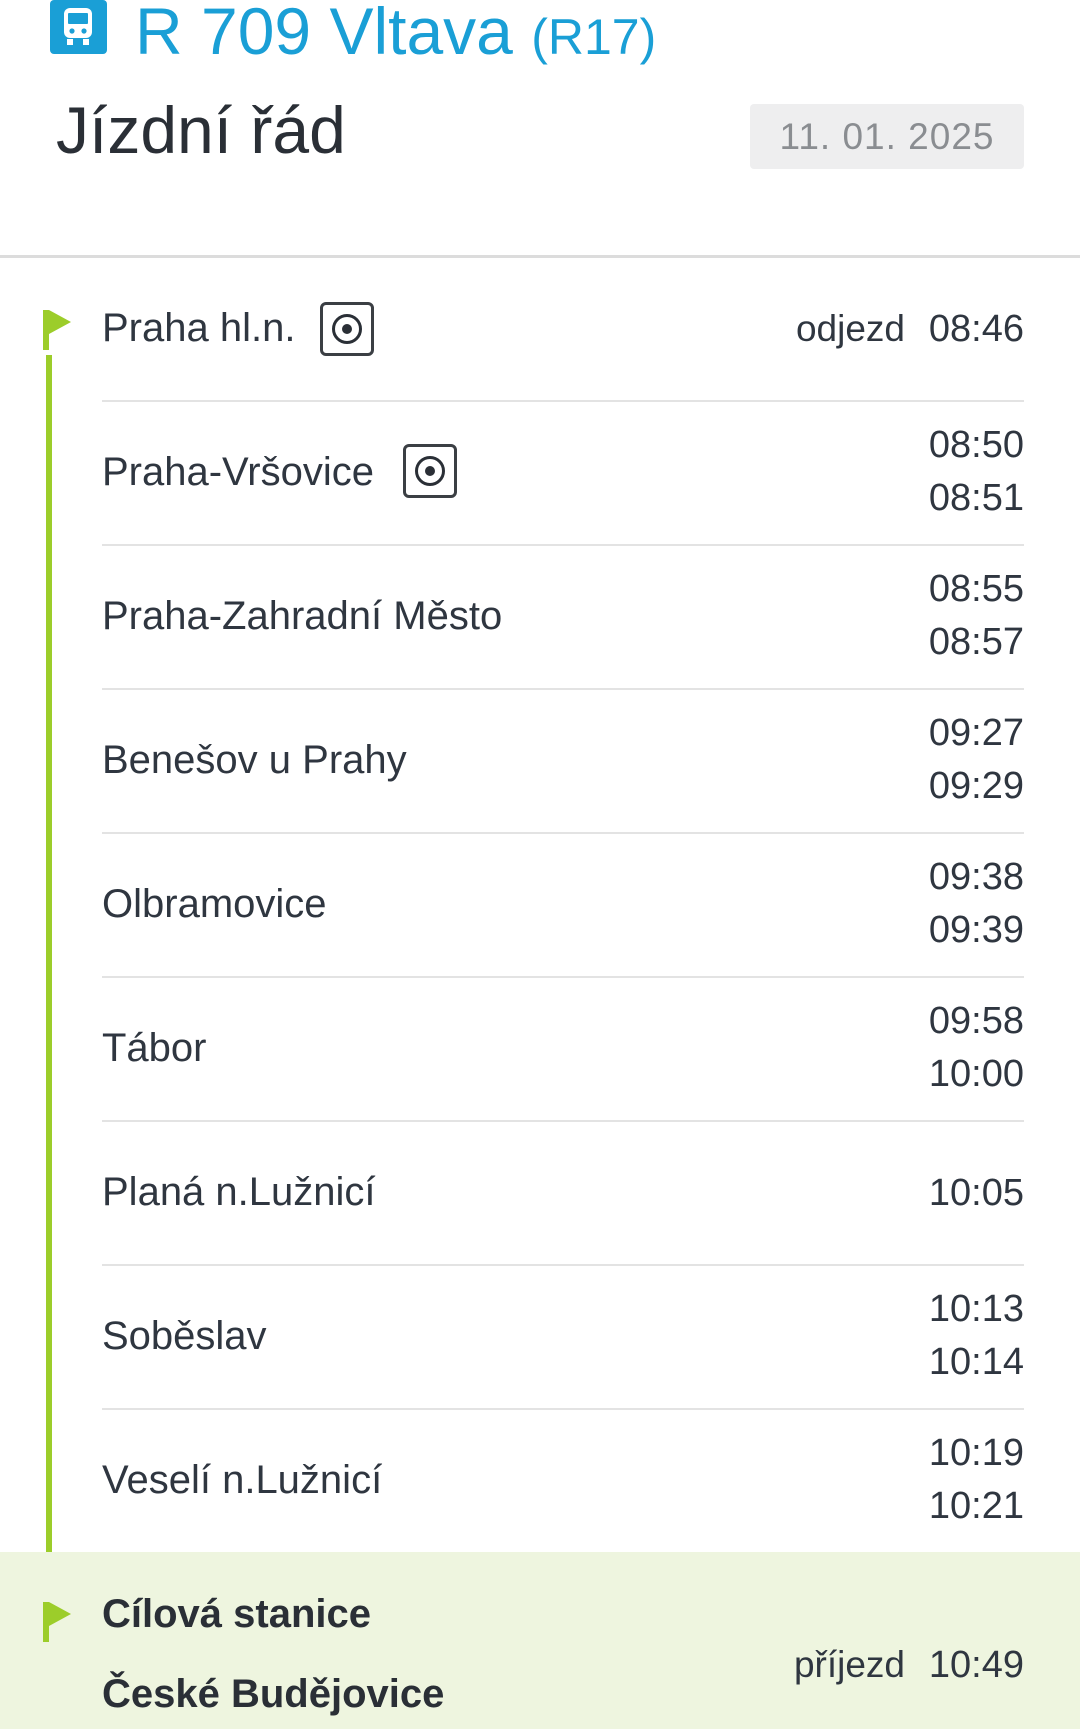  I want to click on departure-time: 08:51, so click(976, 498).